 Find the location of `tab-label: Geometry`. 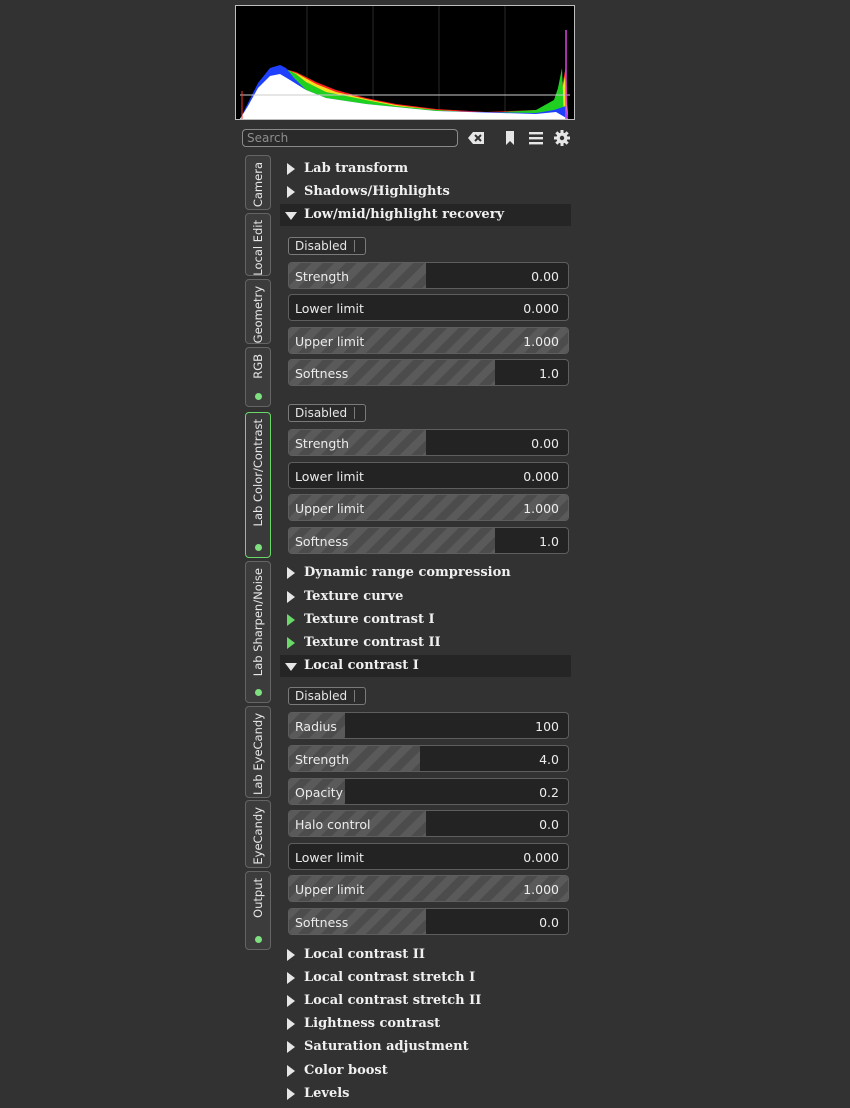

tab-label: Geometry is located at coordinates (258, 315).